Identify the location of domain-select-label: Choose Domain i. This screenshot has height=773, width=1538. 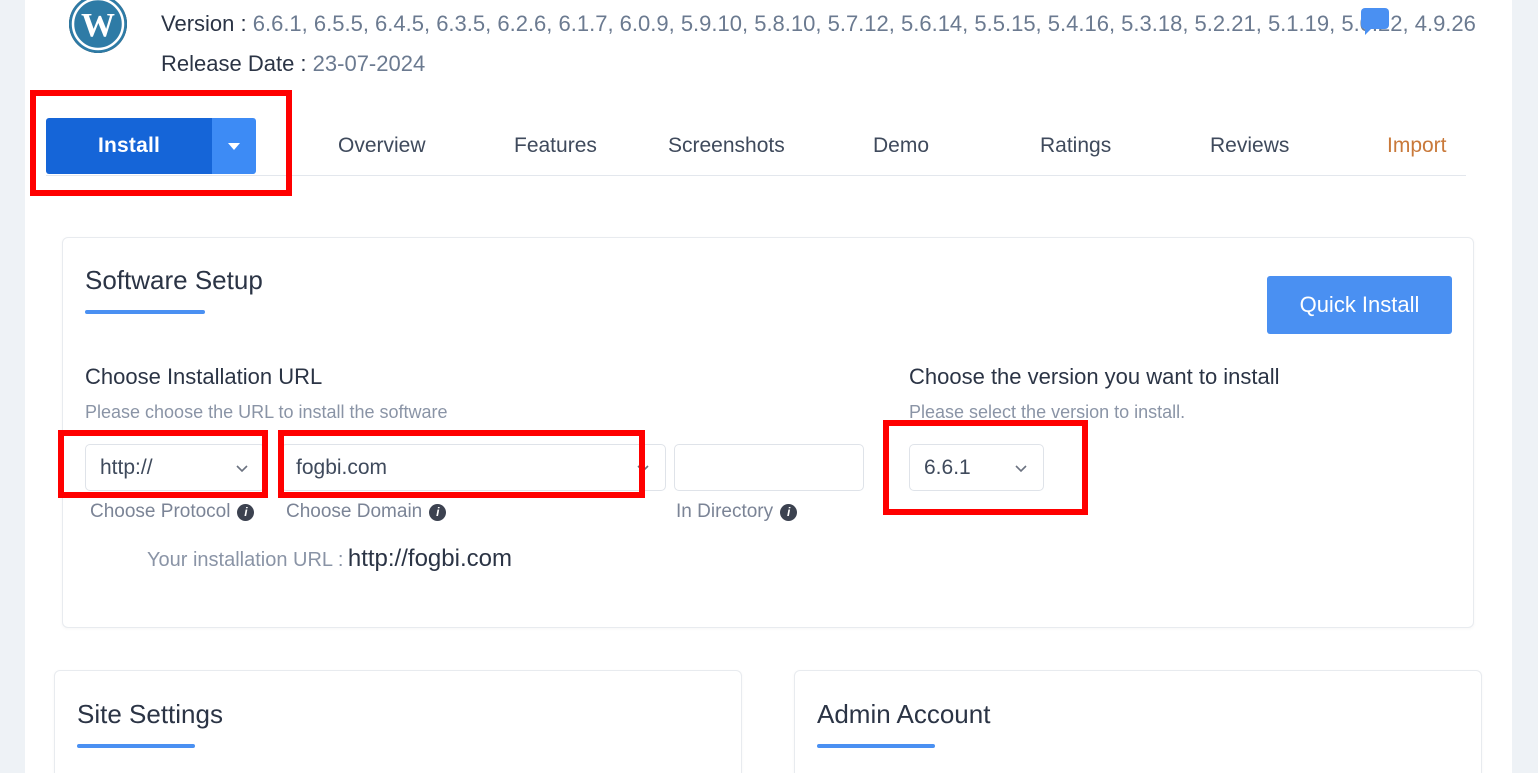
(366, 512).